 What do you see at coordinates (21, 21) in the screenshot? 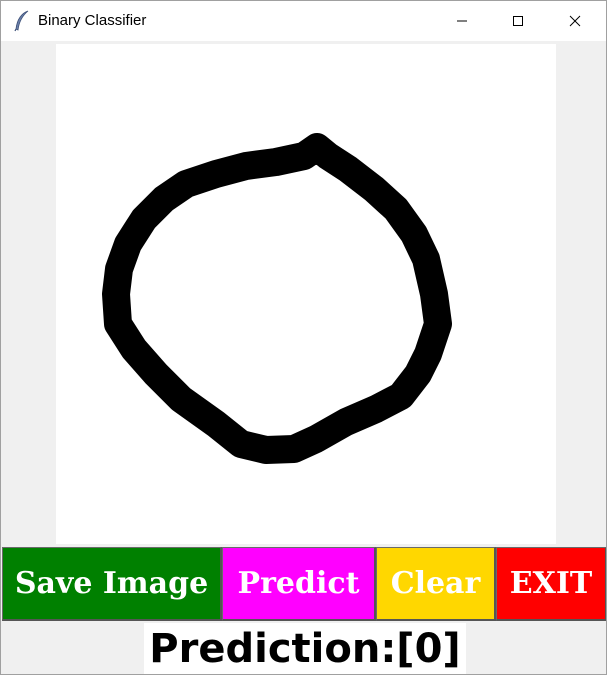
I see `feather-icon` at bounding box center [21, 21].